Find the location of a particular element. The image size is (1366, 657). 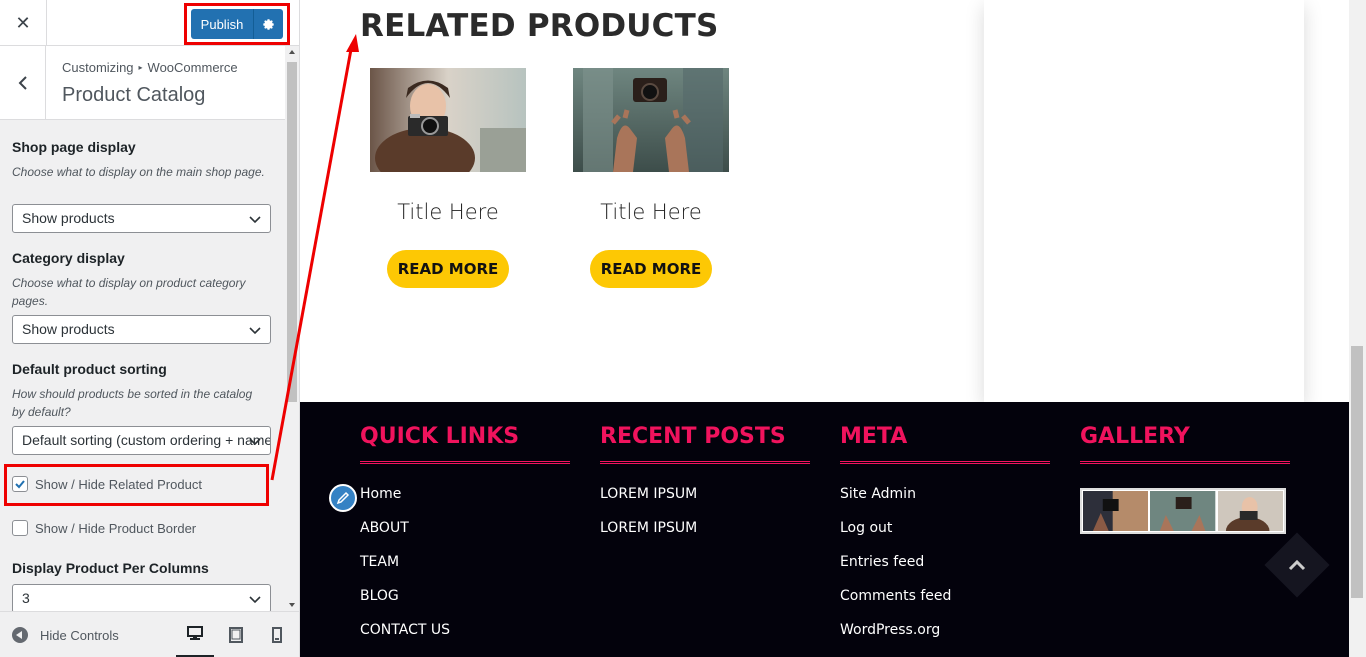

mobile-icon is located at coordinates (277, 635).